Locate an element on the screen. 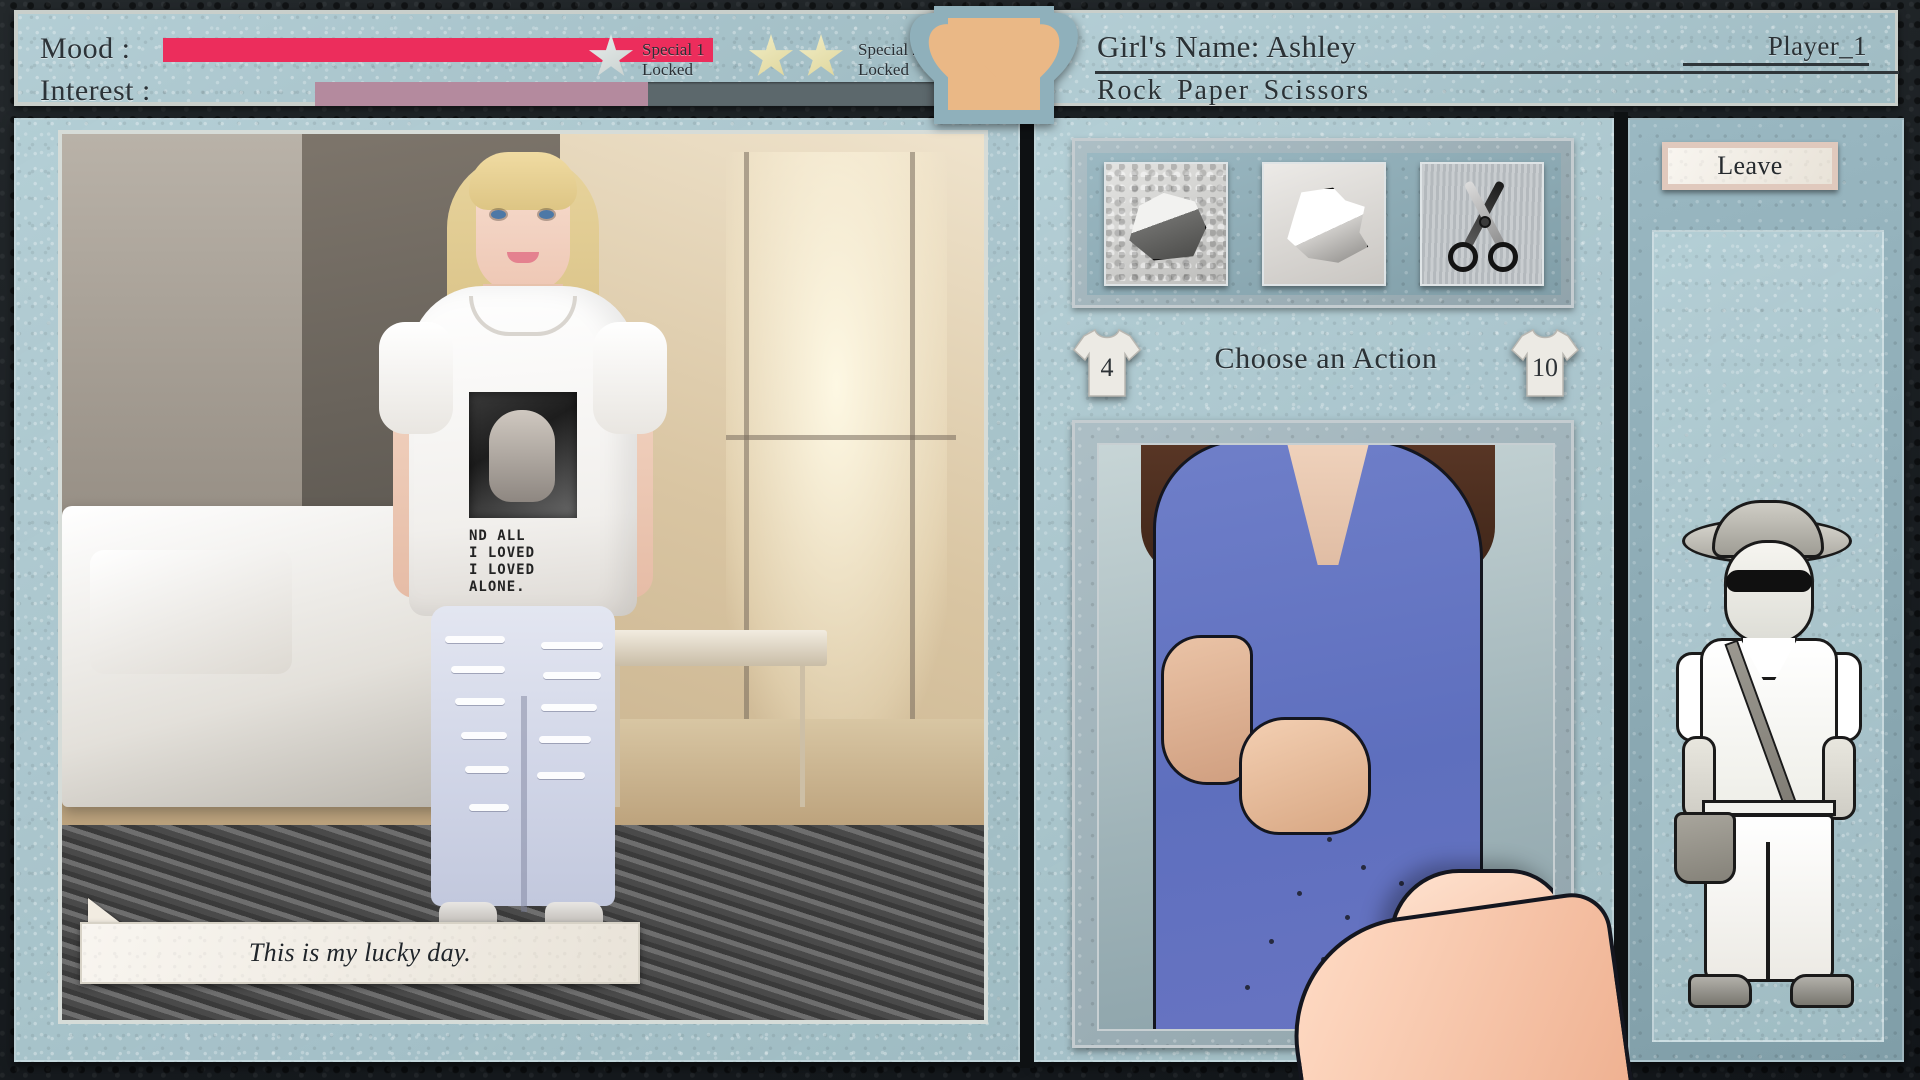 This screenshot has width=1920, height=1080. special-2-state: Locked is located at coordinates (883, 69).